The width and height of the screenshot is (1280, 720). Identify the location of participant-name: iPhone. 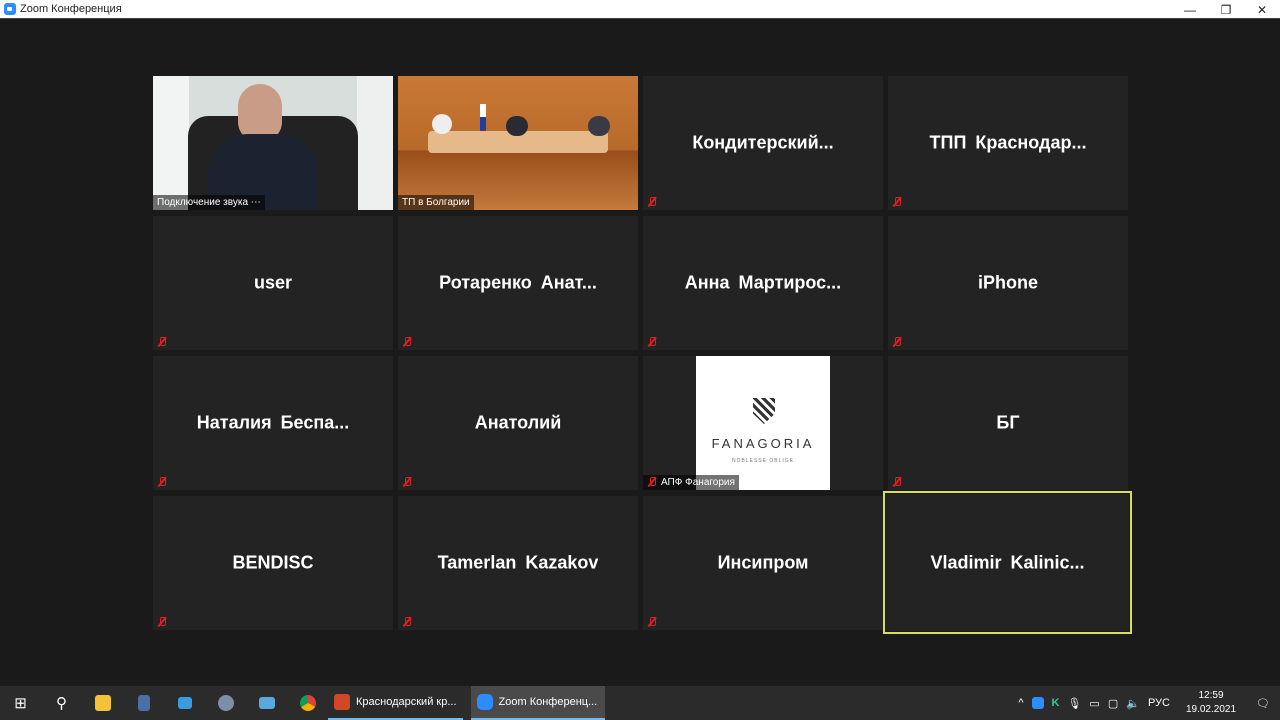
(1007, 282).